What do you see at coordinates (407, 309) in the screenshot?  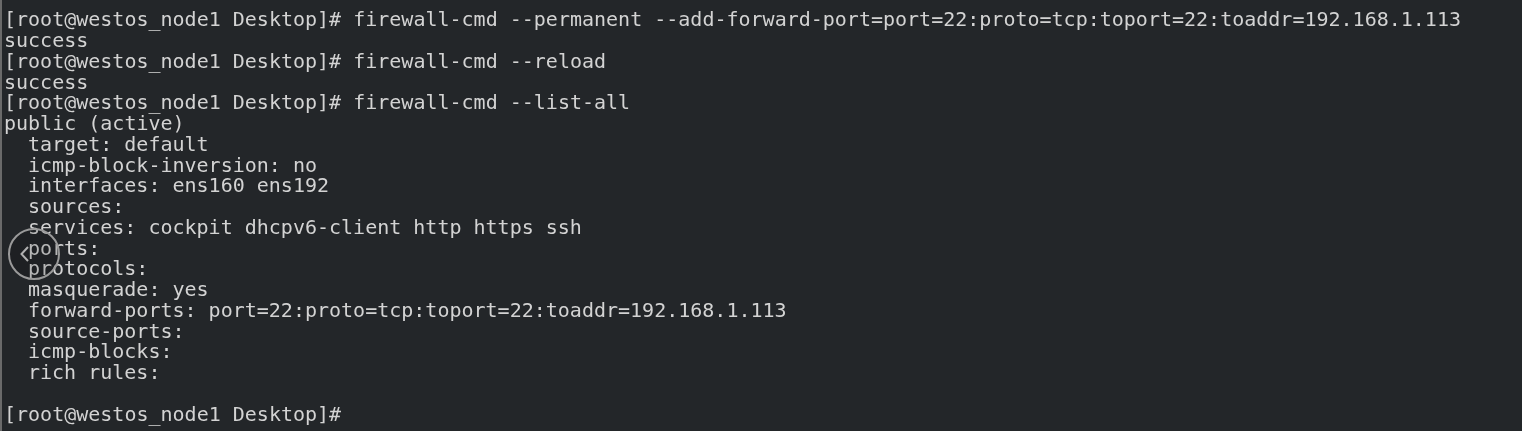 I see `terminal-line: forward-ports: port=22:proto=tcp:toport=22:toaddr=192.168.1.113` at bounding box center [407, 309].